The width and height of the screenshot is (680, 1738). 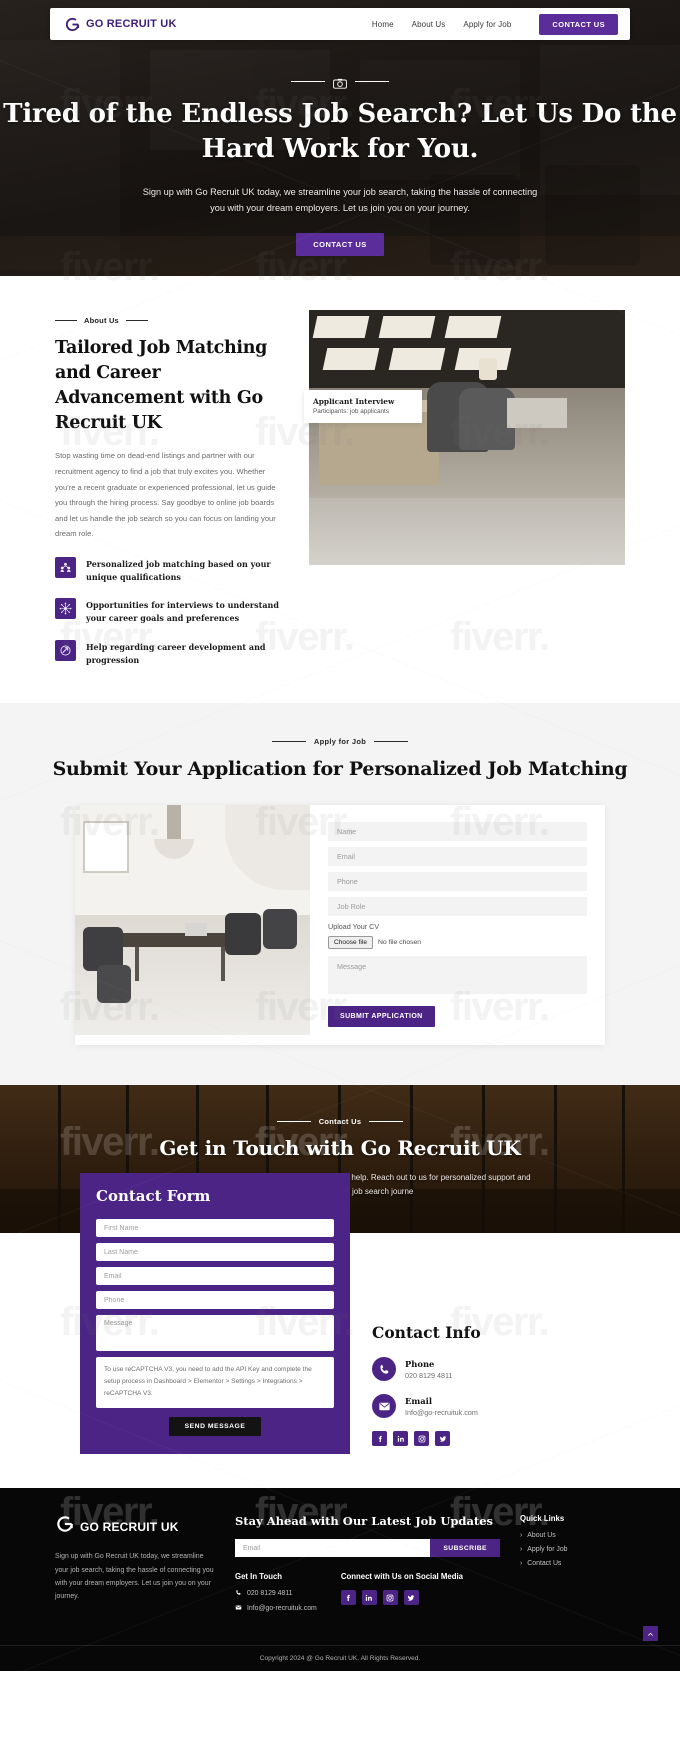 I want to click on footer-social-column: Connect with Us on Social Media, so click(x=401, y=1595).